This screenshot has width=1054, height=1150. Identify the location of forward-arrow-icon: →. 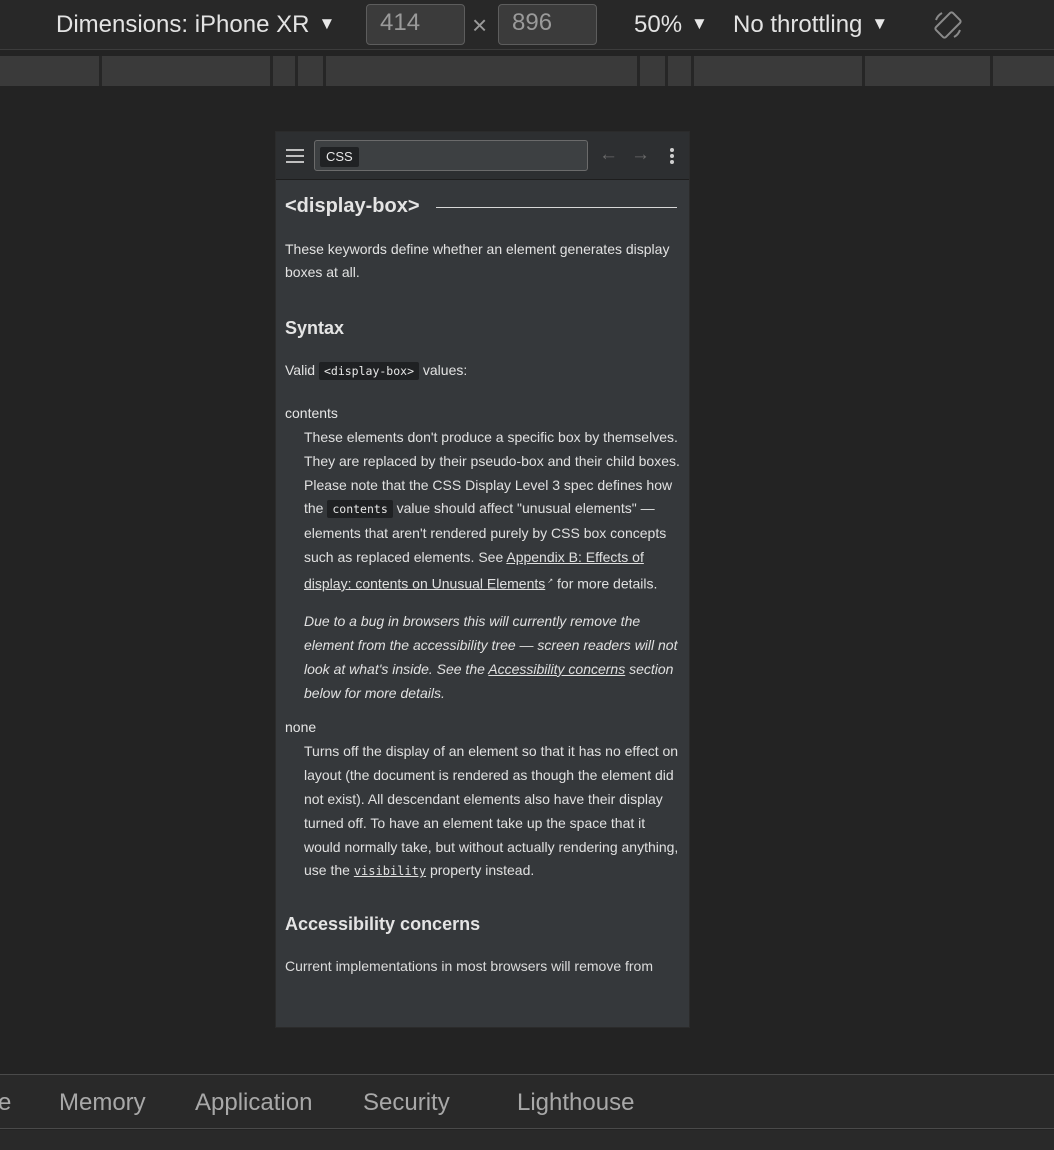
(640, 155).